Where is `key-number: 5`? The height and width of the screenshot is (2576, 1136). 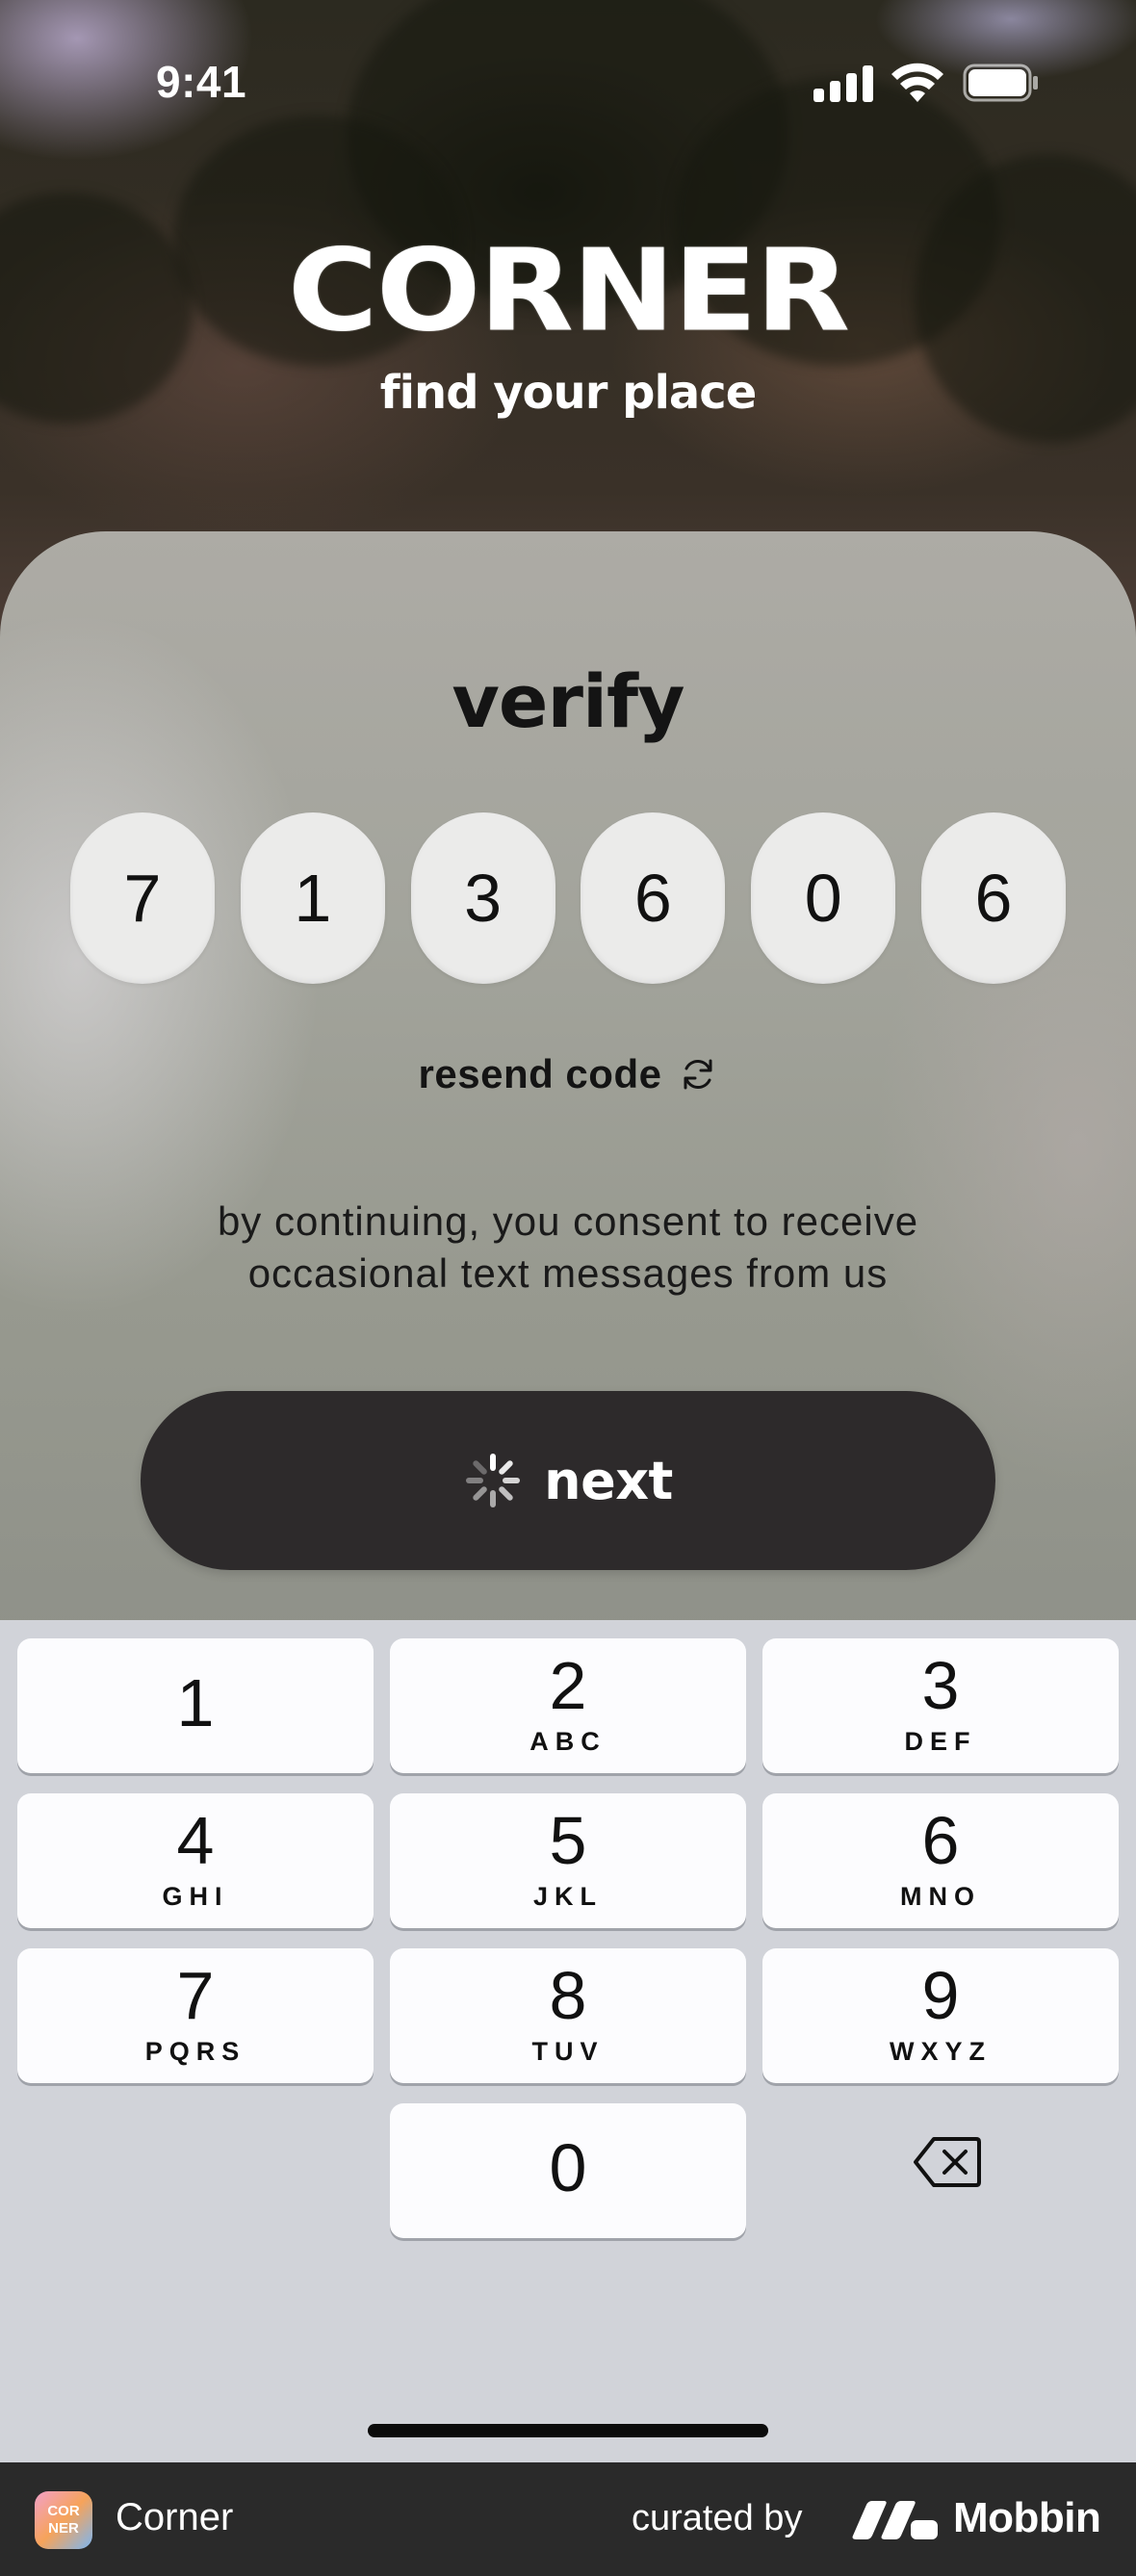 key-number: 5 is located at coordinates (568, 1841).